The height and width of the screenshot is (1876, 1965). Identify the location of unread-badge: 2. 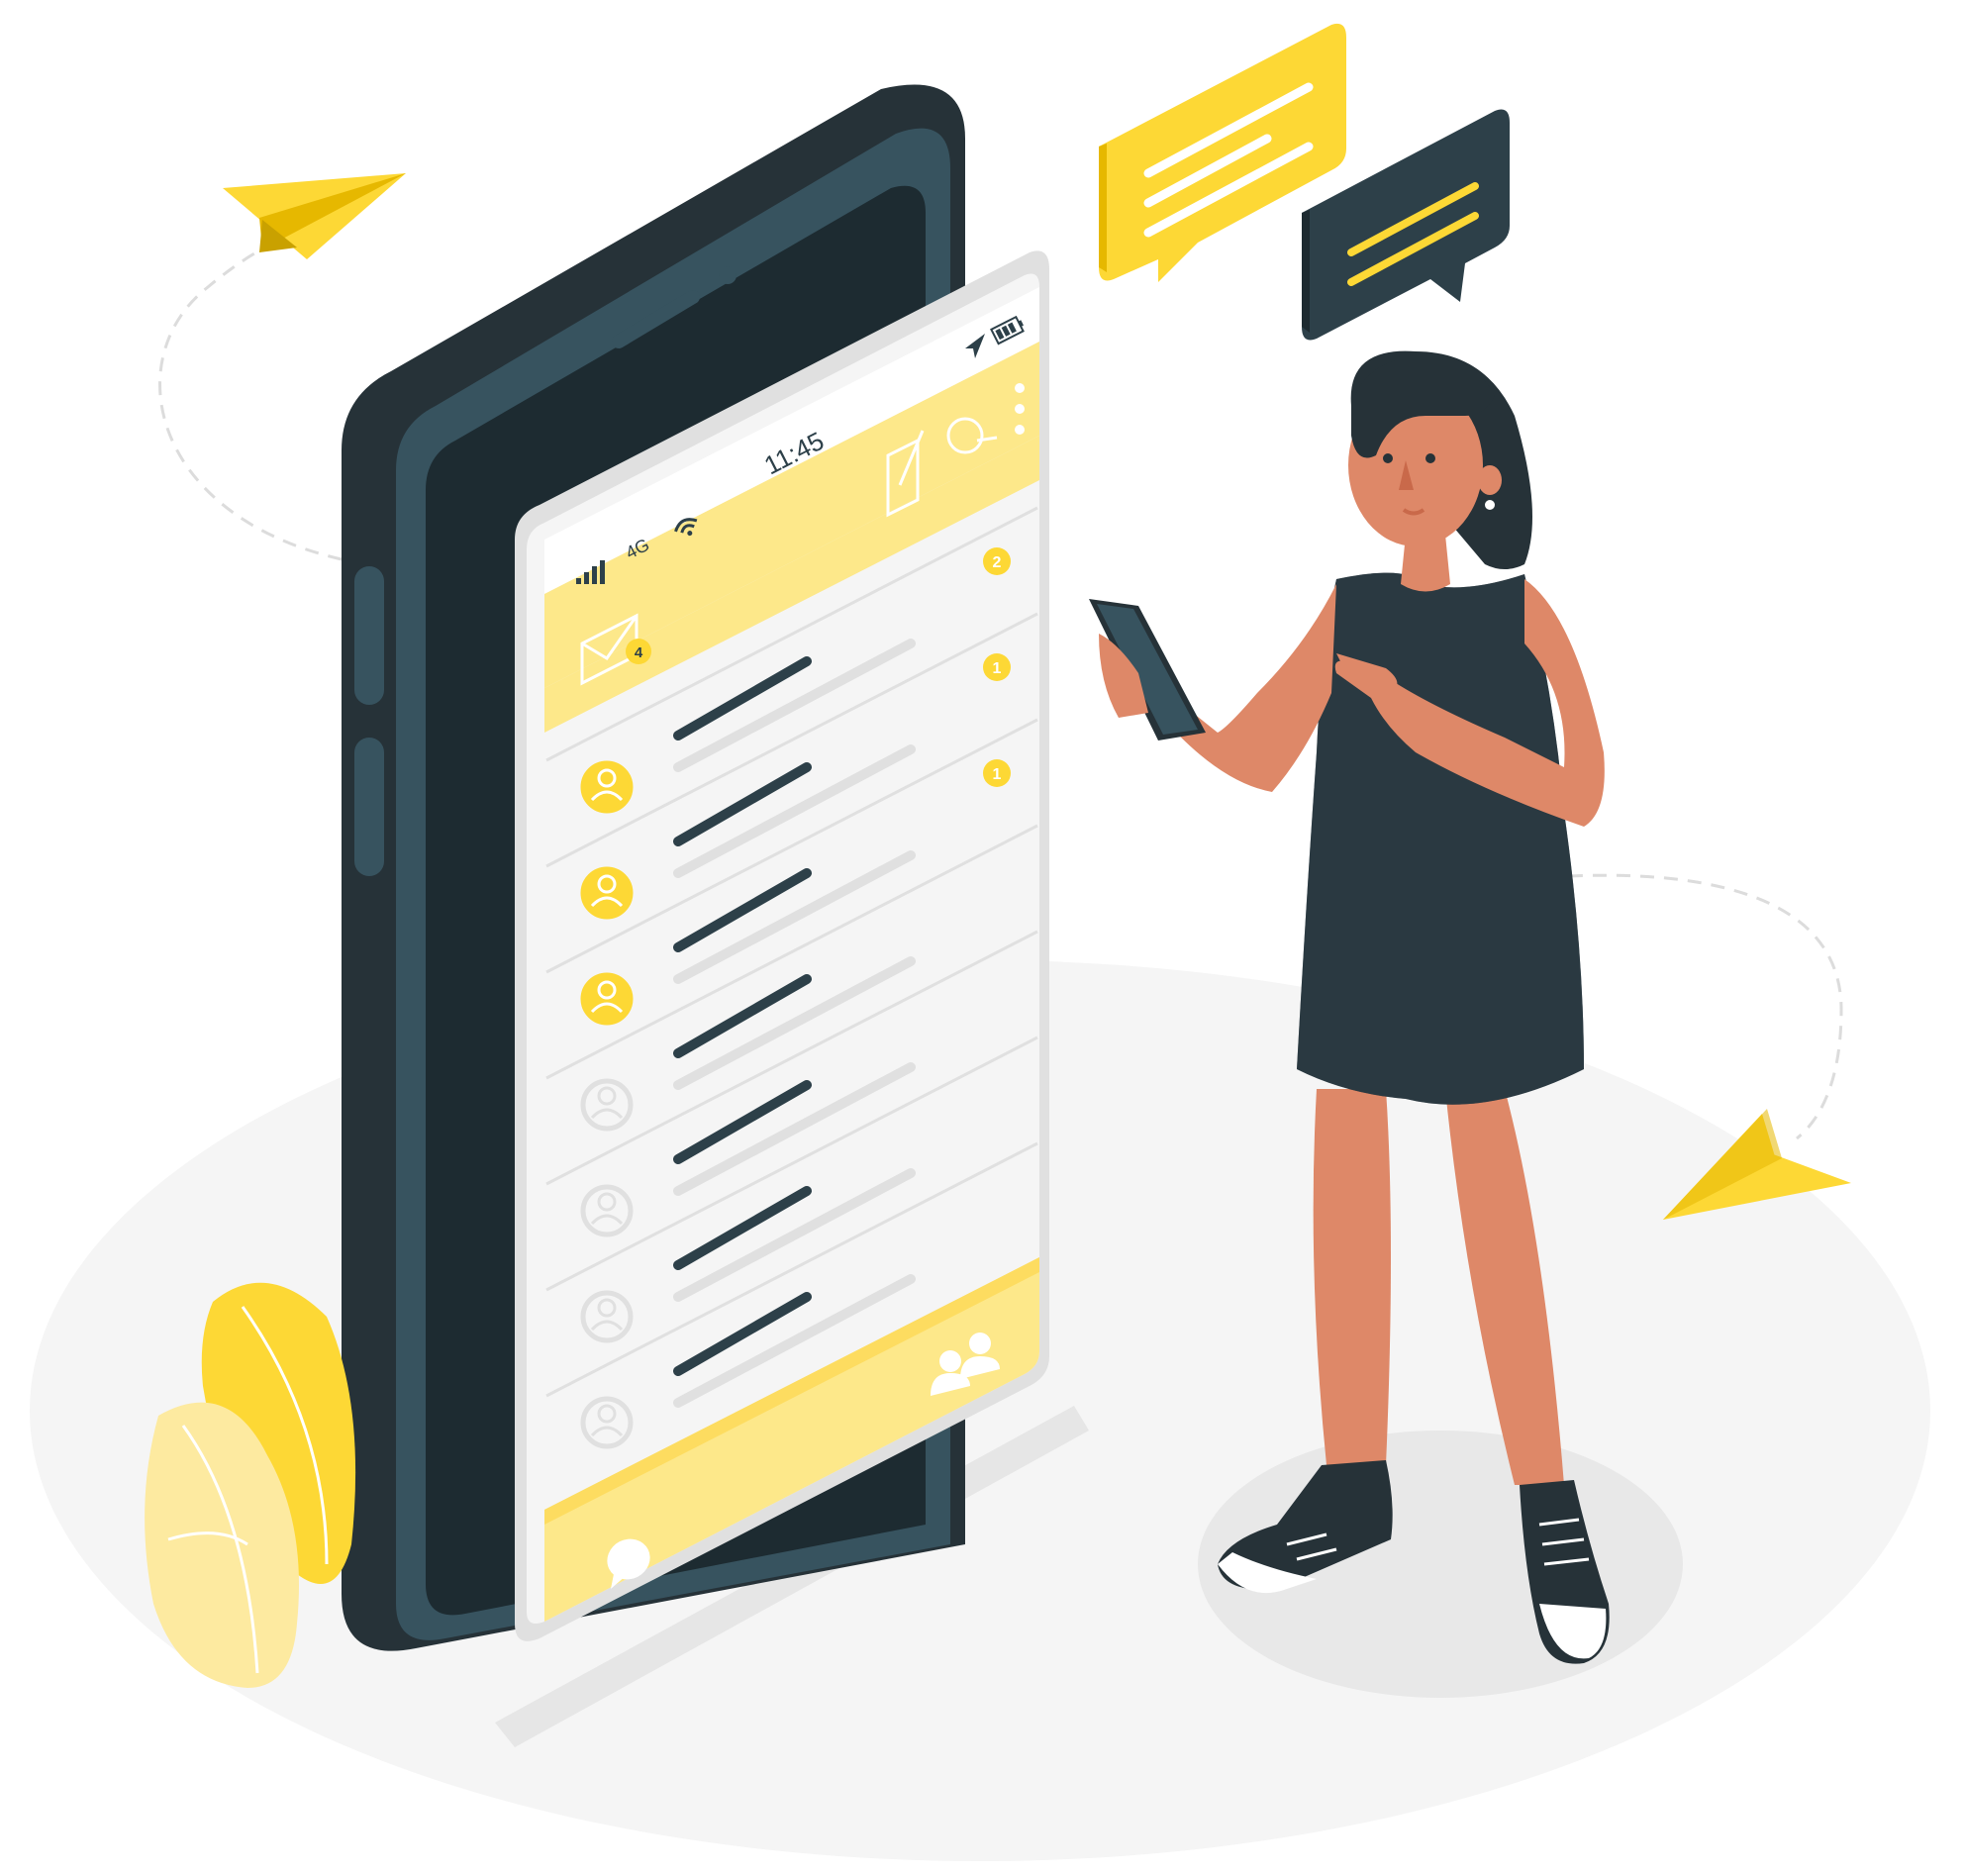
(997, 561).